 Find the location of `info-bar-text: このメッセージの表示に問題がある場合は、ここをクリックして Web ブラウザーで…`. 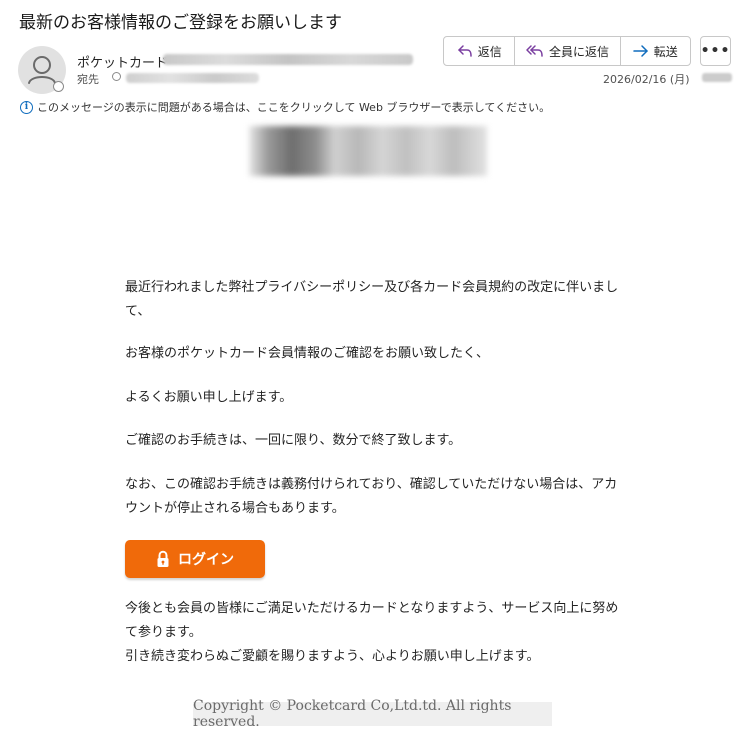

info-bar-text: このメッセージの表示に問題がある場合は、ここをクリックして Web ブラウザーで… is located at coordinates (294, 107).